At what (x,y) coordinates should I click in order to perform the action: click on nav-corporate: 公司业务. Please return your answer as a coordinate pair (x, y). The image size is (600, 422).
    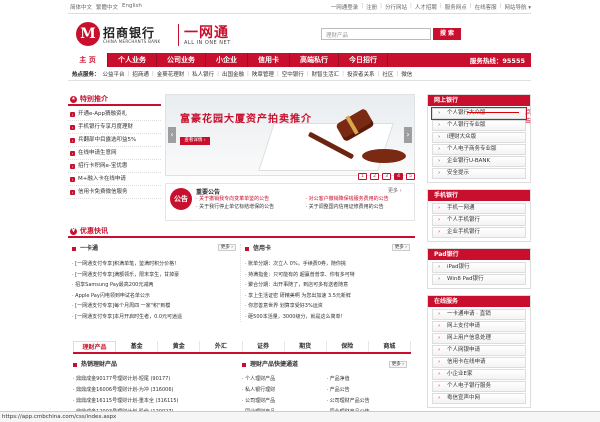
    Looking at the image, I should click on (181, 60).